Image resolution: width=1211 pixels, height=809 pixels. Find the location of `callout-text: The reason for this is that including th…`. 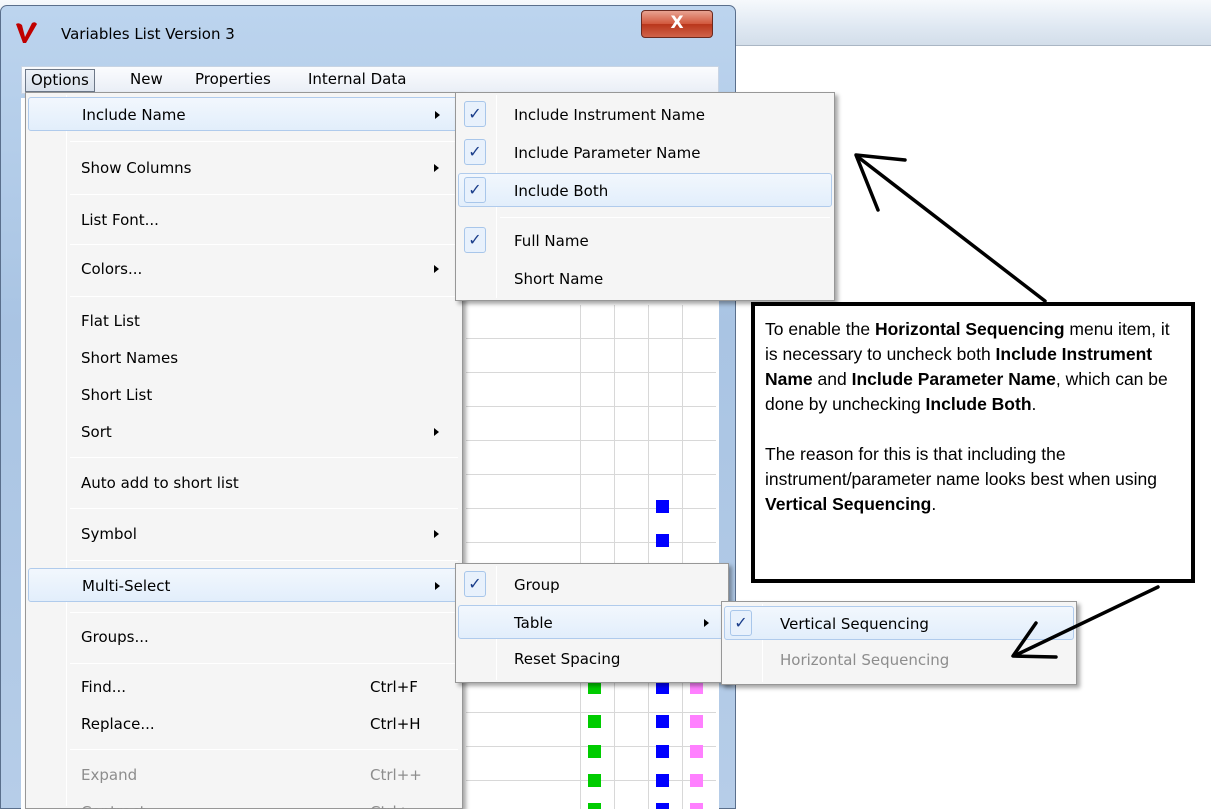

callout-text: The reason for this is that including th… is located at coordinates (961, 466).